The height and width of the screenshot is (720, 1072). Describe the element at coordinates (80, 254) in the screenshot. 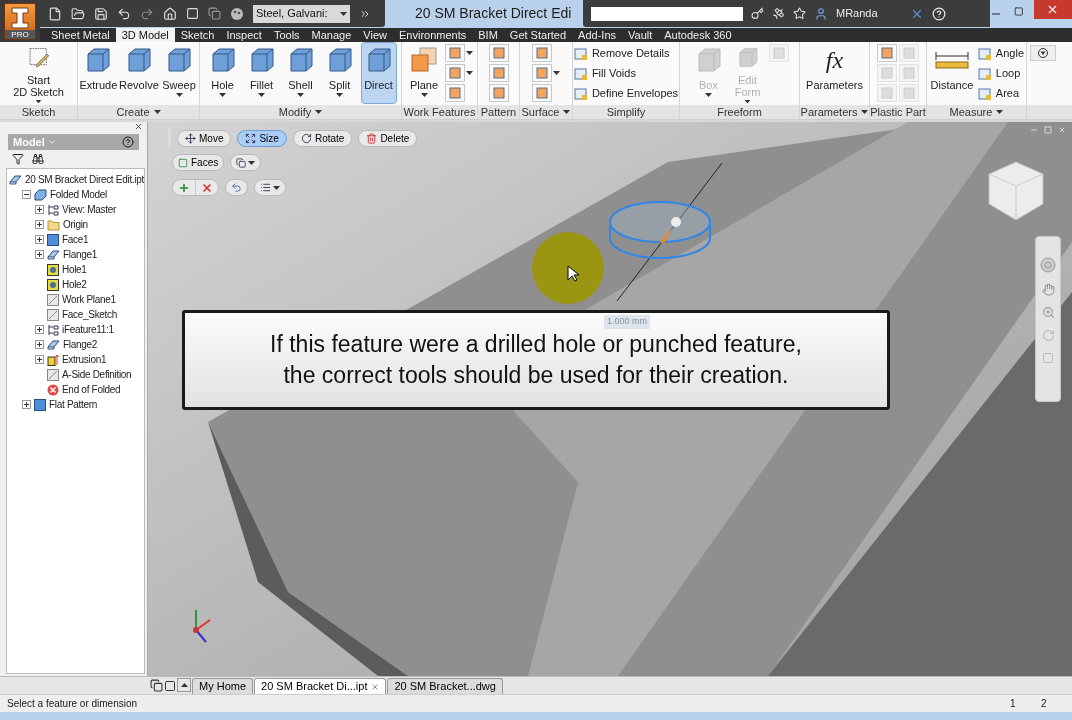

I see `tree-item-label: Flange1` at that location.